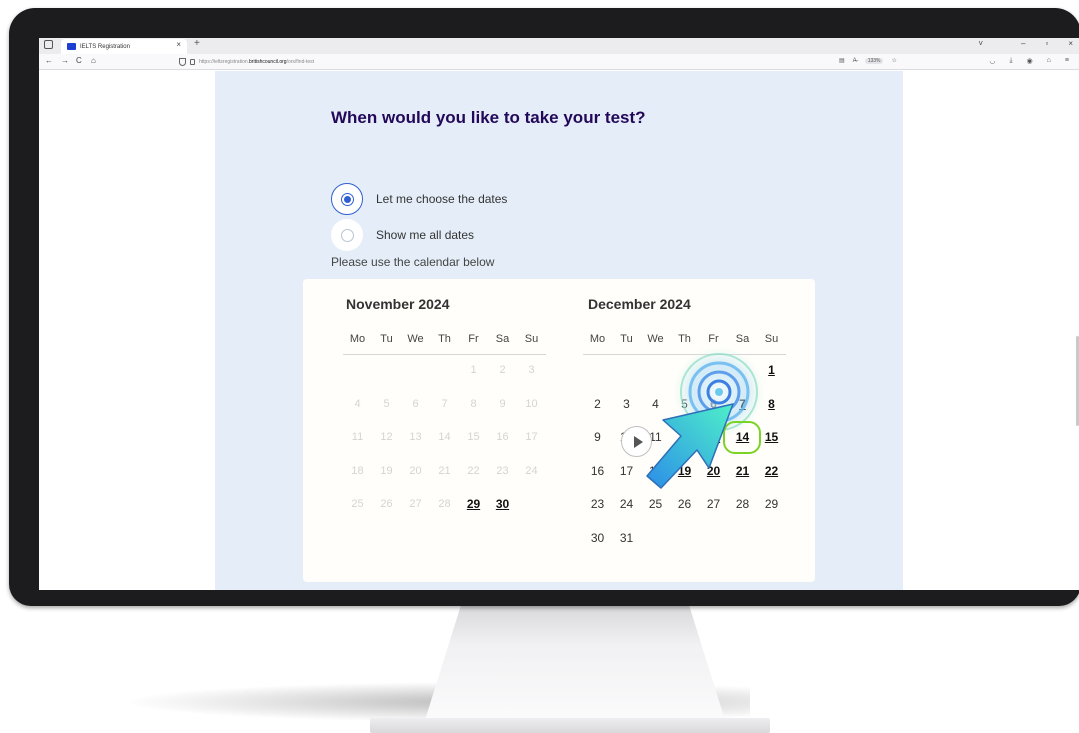 This screenshot has height=733, width=1079. Describe the element at coordinates (570, 725) in the screenshot. I see `monitor-base` at that location.